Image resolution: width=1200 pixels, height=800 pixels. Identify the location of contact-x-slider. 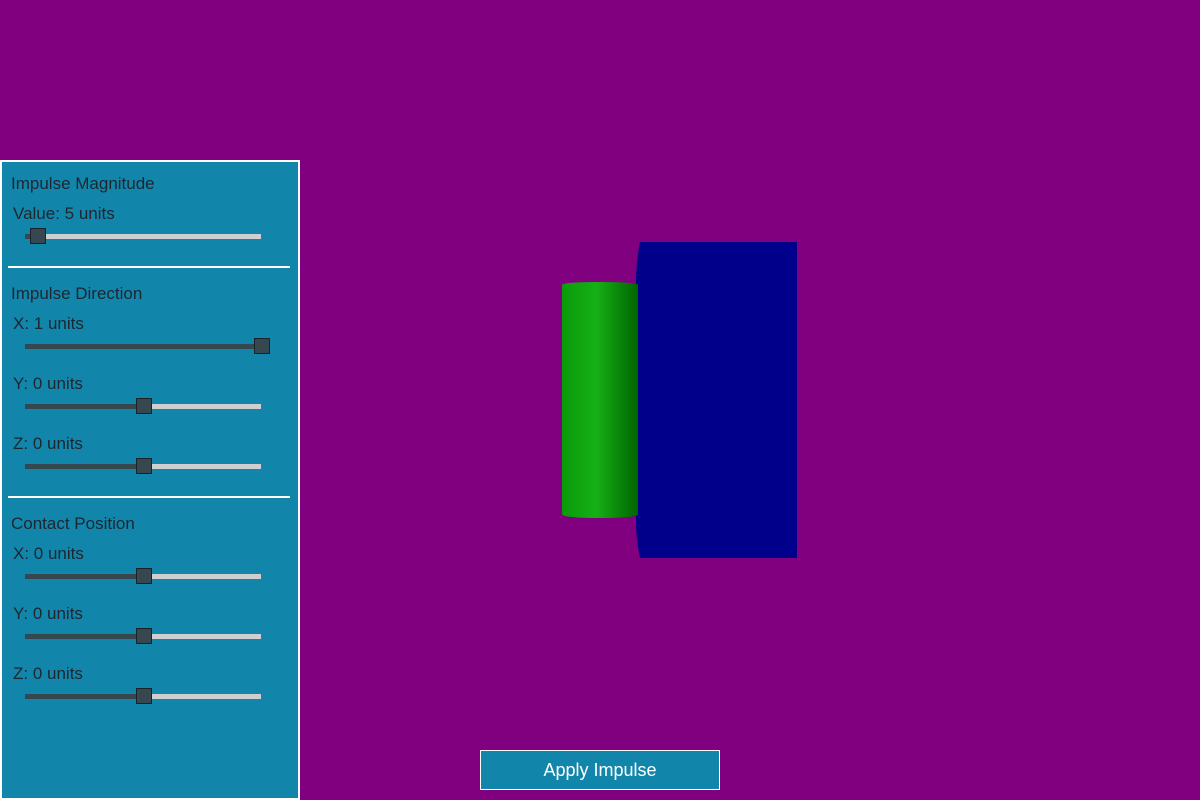
(143, 576).